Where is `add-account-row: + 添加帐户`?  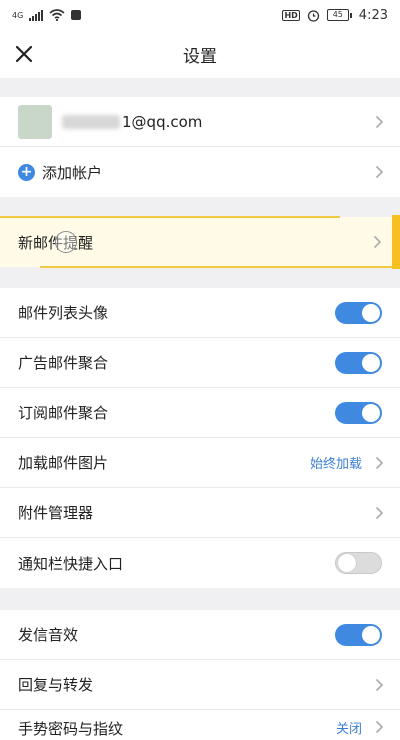 add-account-row: + 添加帐户 is located at coordinates (200, 172).